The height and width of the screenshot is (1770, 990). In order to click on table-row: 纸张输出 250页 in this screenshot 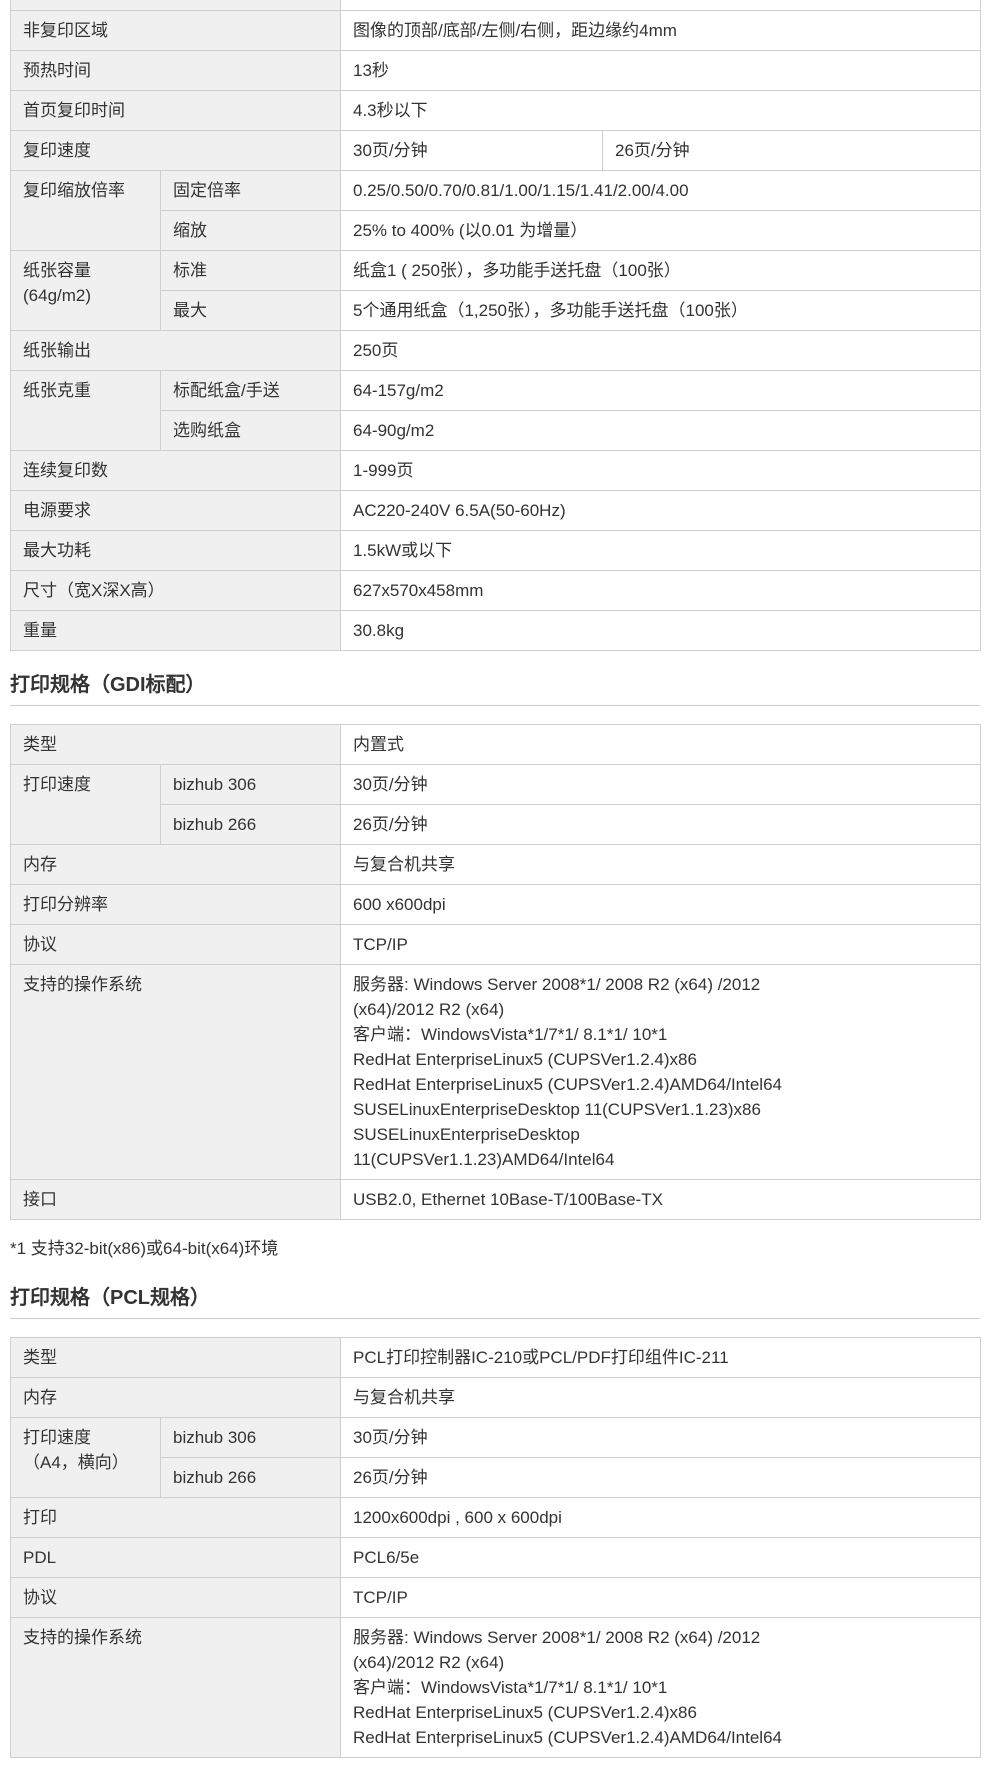, I will do `click(495, 350)`.